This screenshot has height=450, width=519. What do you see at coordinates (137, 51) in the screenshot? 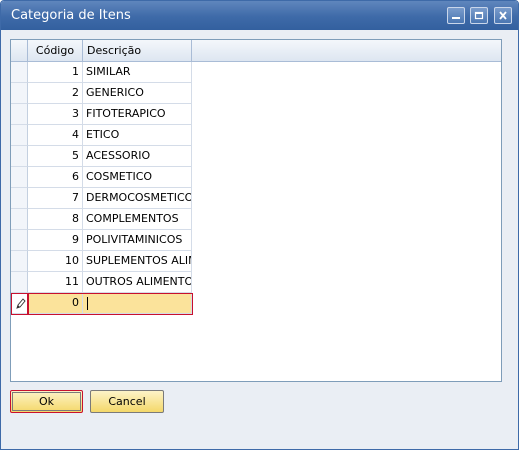
I see `column-header-descricao: Descrição` at bounding box center [137, 51].